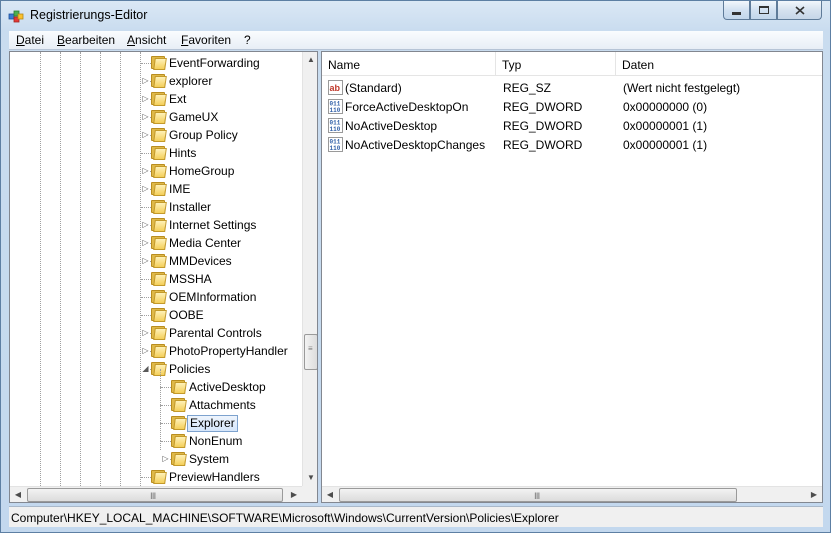  I want to click on tree-item-explorer: ▷ explorer, so click(150, 81).